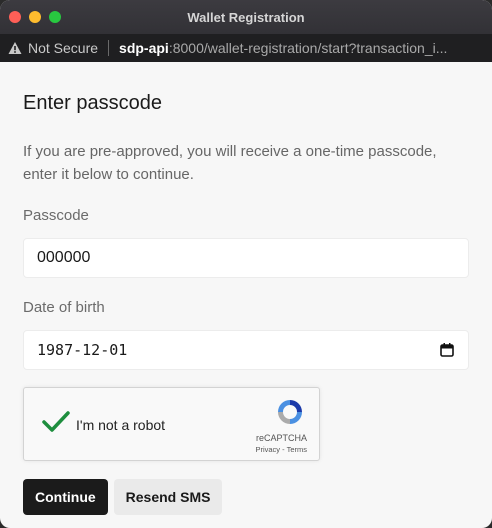 The width and height of the screenshot is (492, 528). What do you see at coordinates (63, 48) in the screenshot?
I see `security-label: Not Secure` at bounding box center [63, 48].